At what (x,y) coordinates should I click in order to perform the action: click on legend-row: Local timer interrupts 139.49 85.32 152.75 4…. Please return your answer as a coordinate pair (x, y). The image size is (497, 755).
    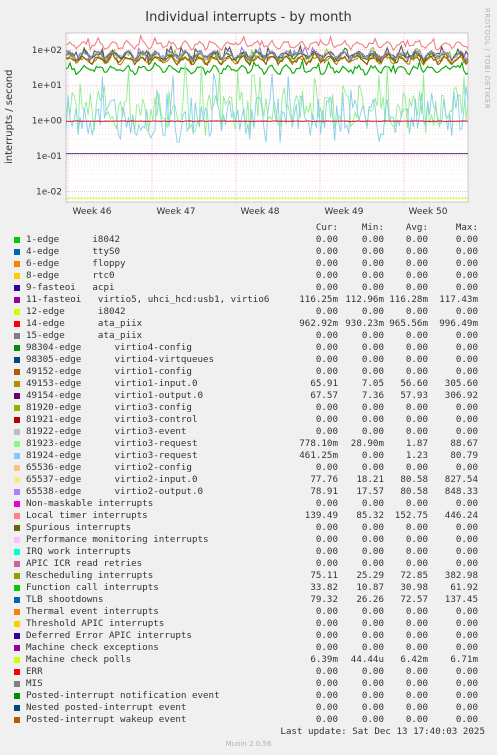
    Looking at the image, I should click on (252, 516).